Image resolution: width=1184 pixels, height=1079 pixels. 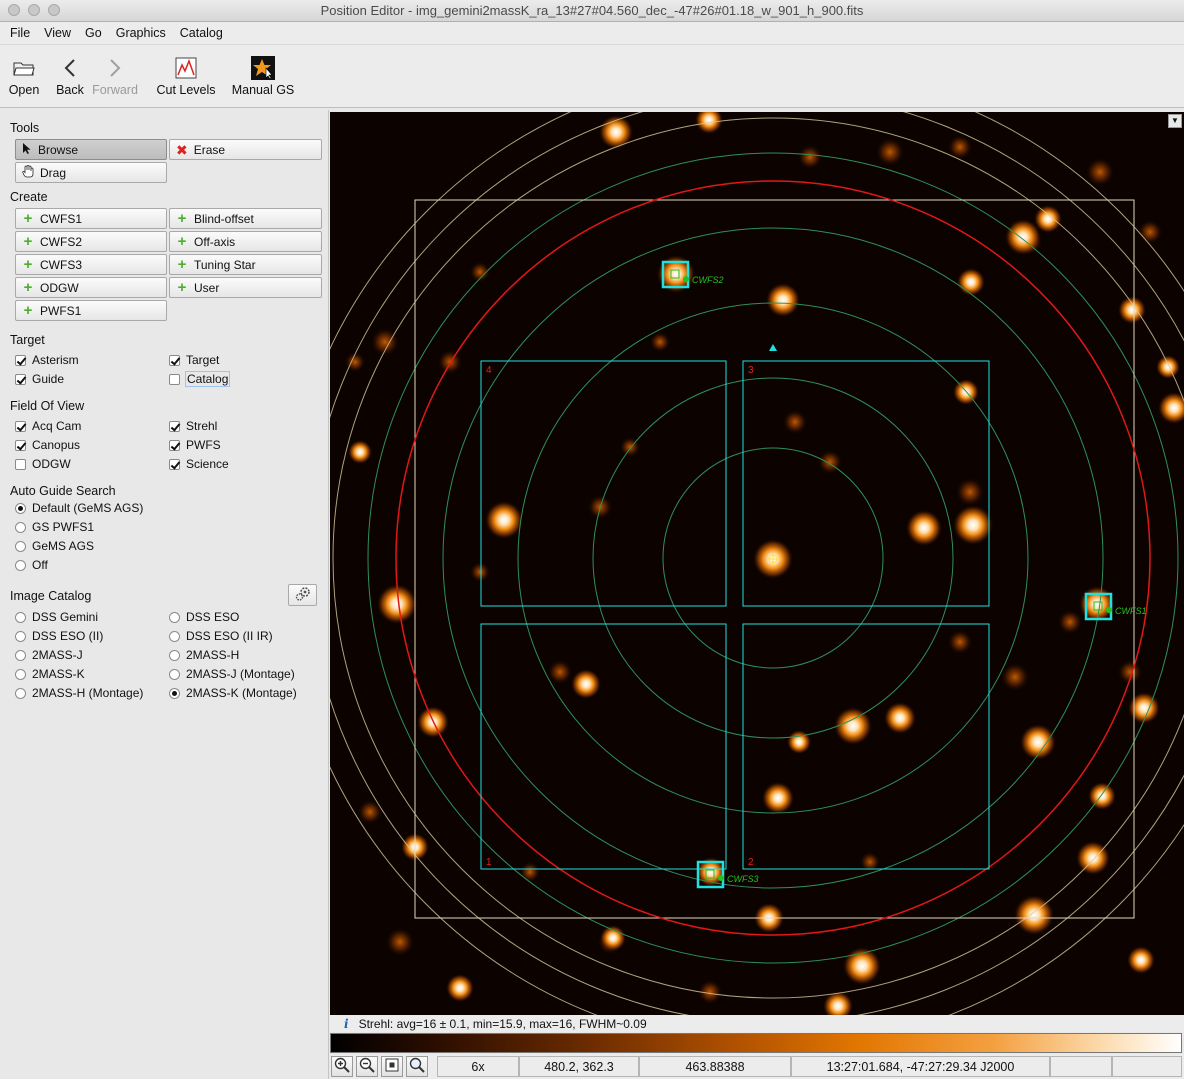 I want to click on menu-file: File, so click(x=20, y=33).